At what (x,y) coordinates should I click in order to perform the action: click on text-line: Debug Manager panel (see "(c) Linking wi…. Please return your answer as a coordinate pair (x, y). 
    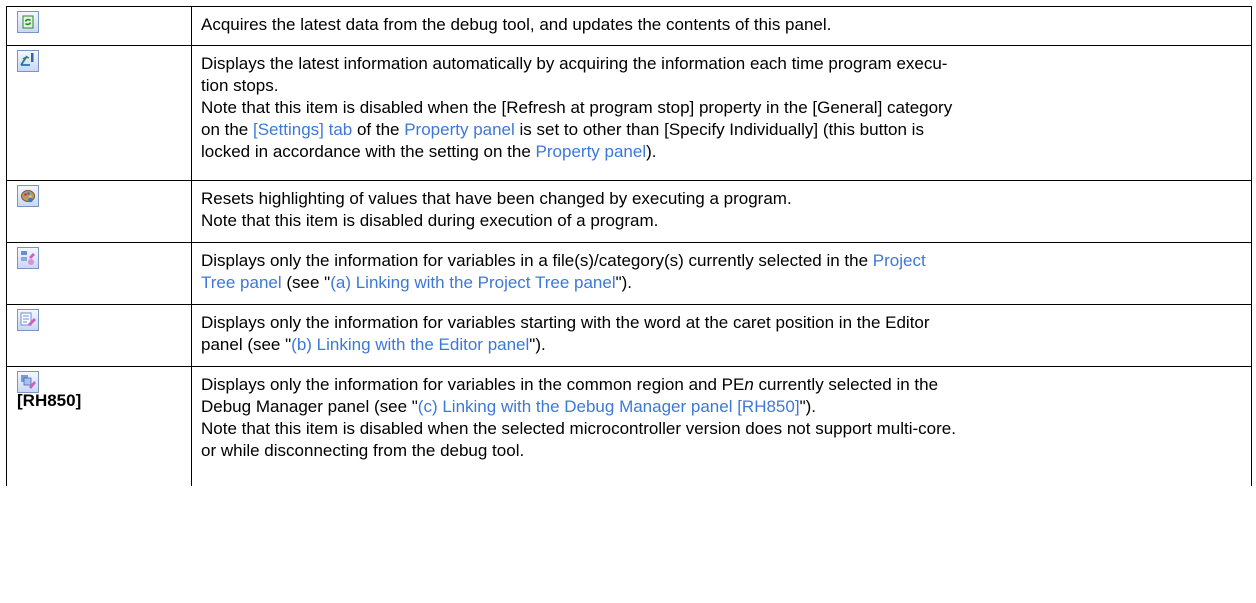
    Looking at the image, I should click on (722, 407).